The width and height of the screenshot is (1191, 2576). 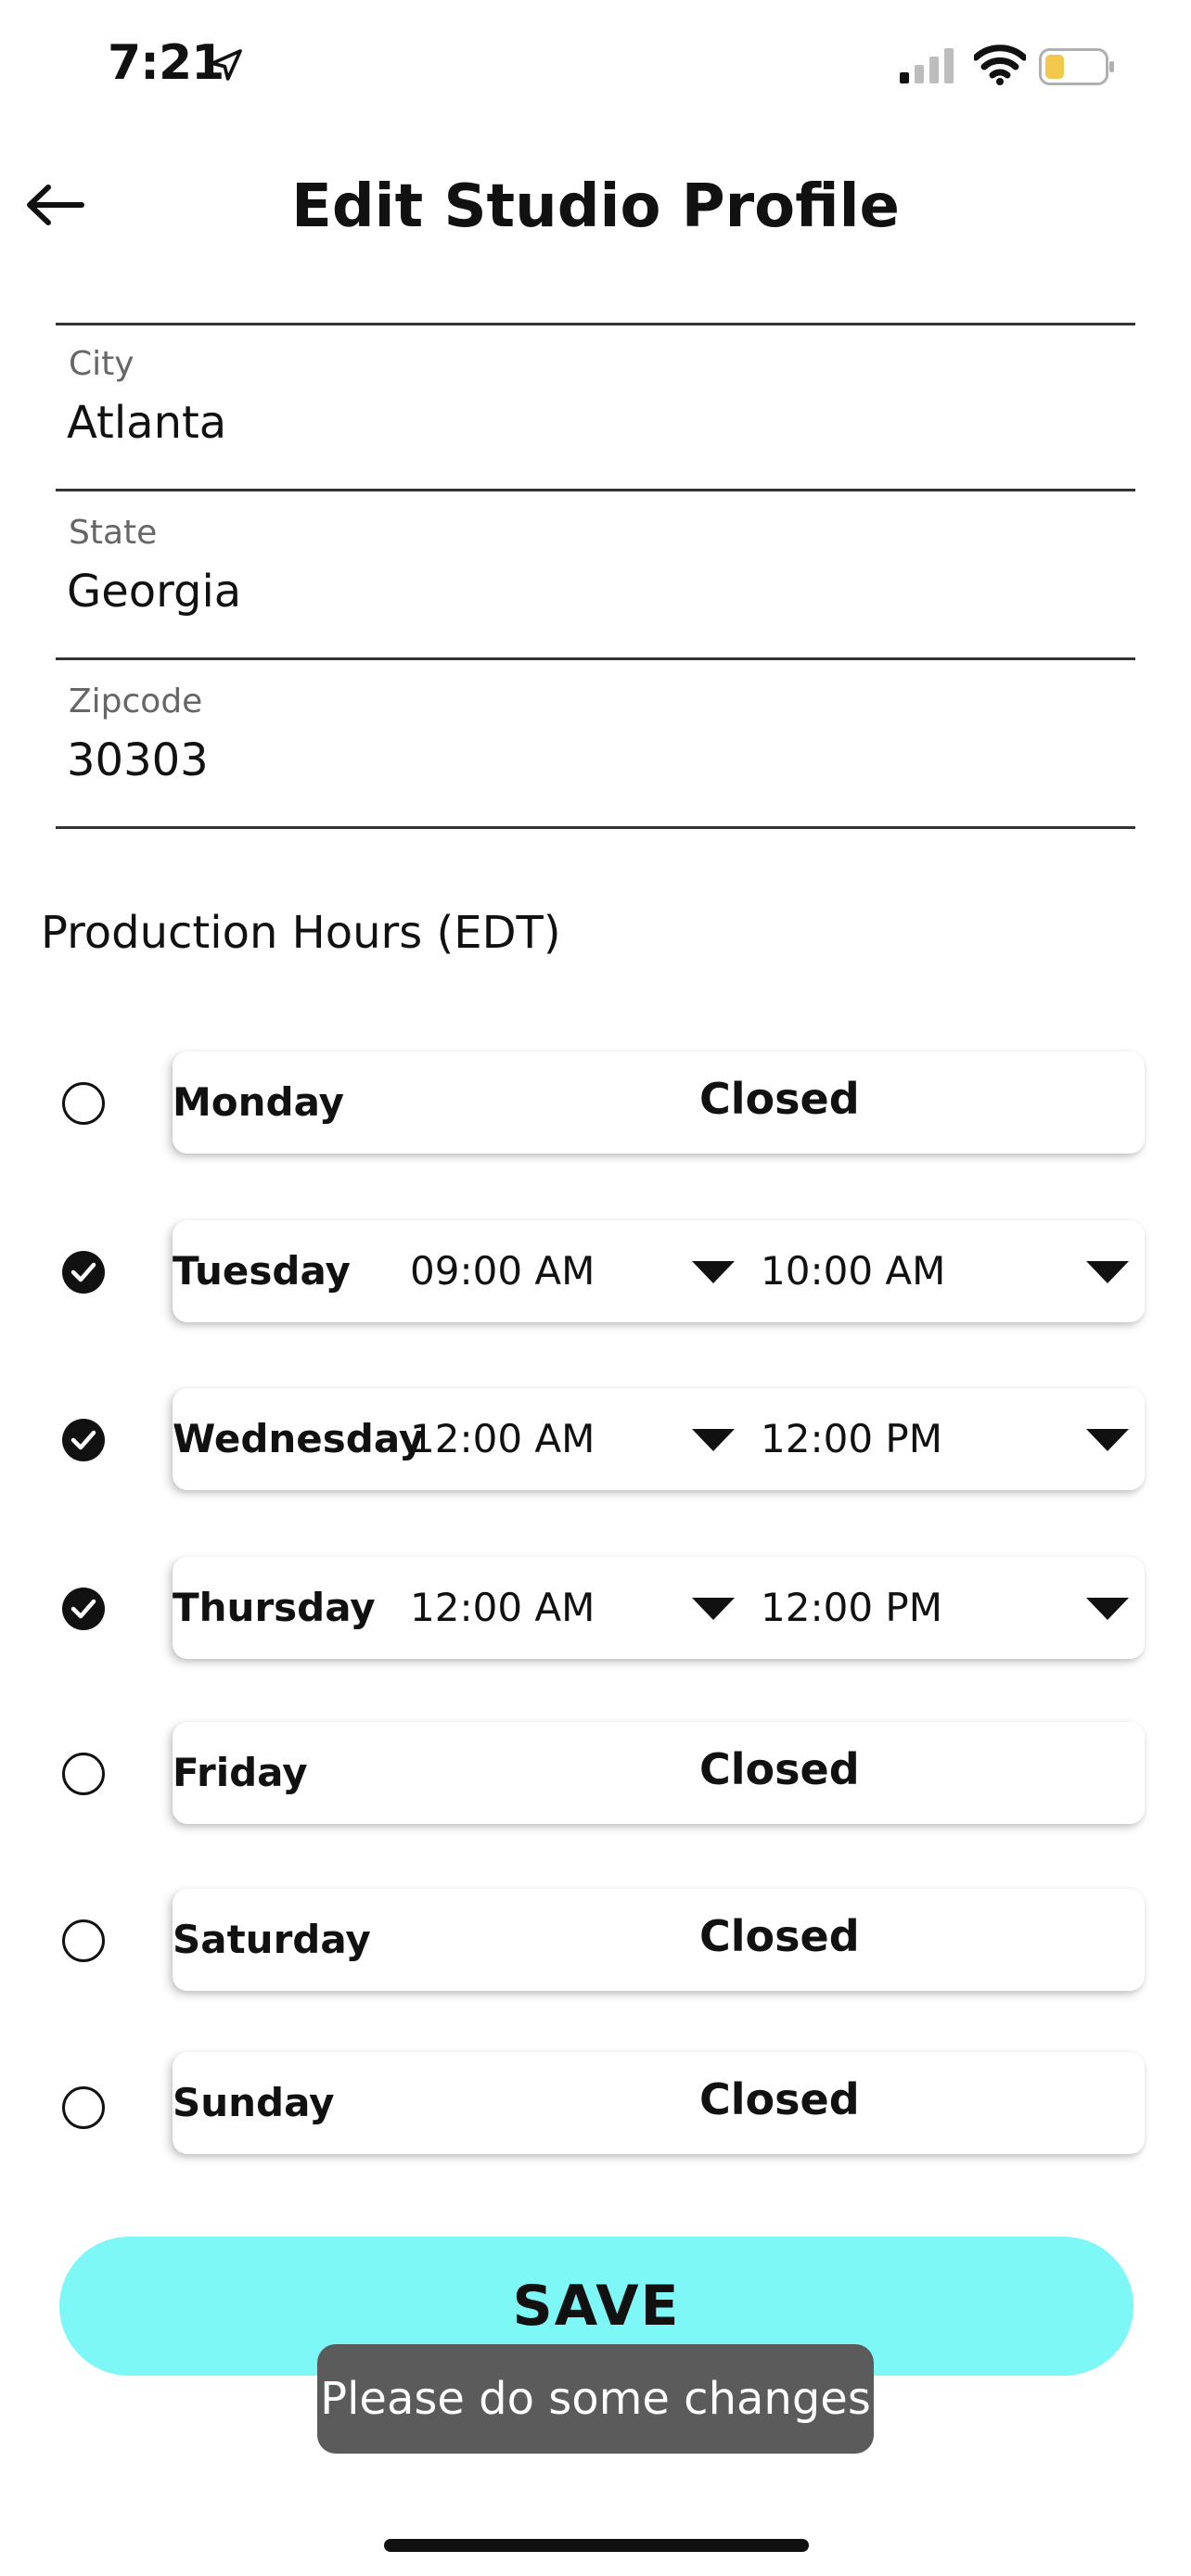 I want to click on zipcode-field: Zipcode 30303, so click(x=595, y=746).